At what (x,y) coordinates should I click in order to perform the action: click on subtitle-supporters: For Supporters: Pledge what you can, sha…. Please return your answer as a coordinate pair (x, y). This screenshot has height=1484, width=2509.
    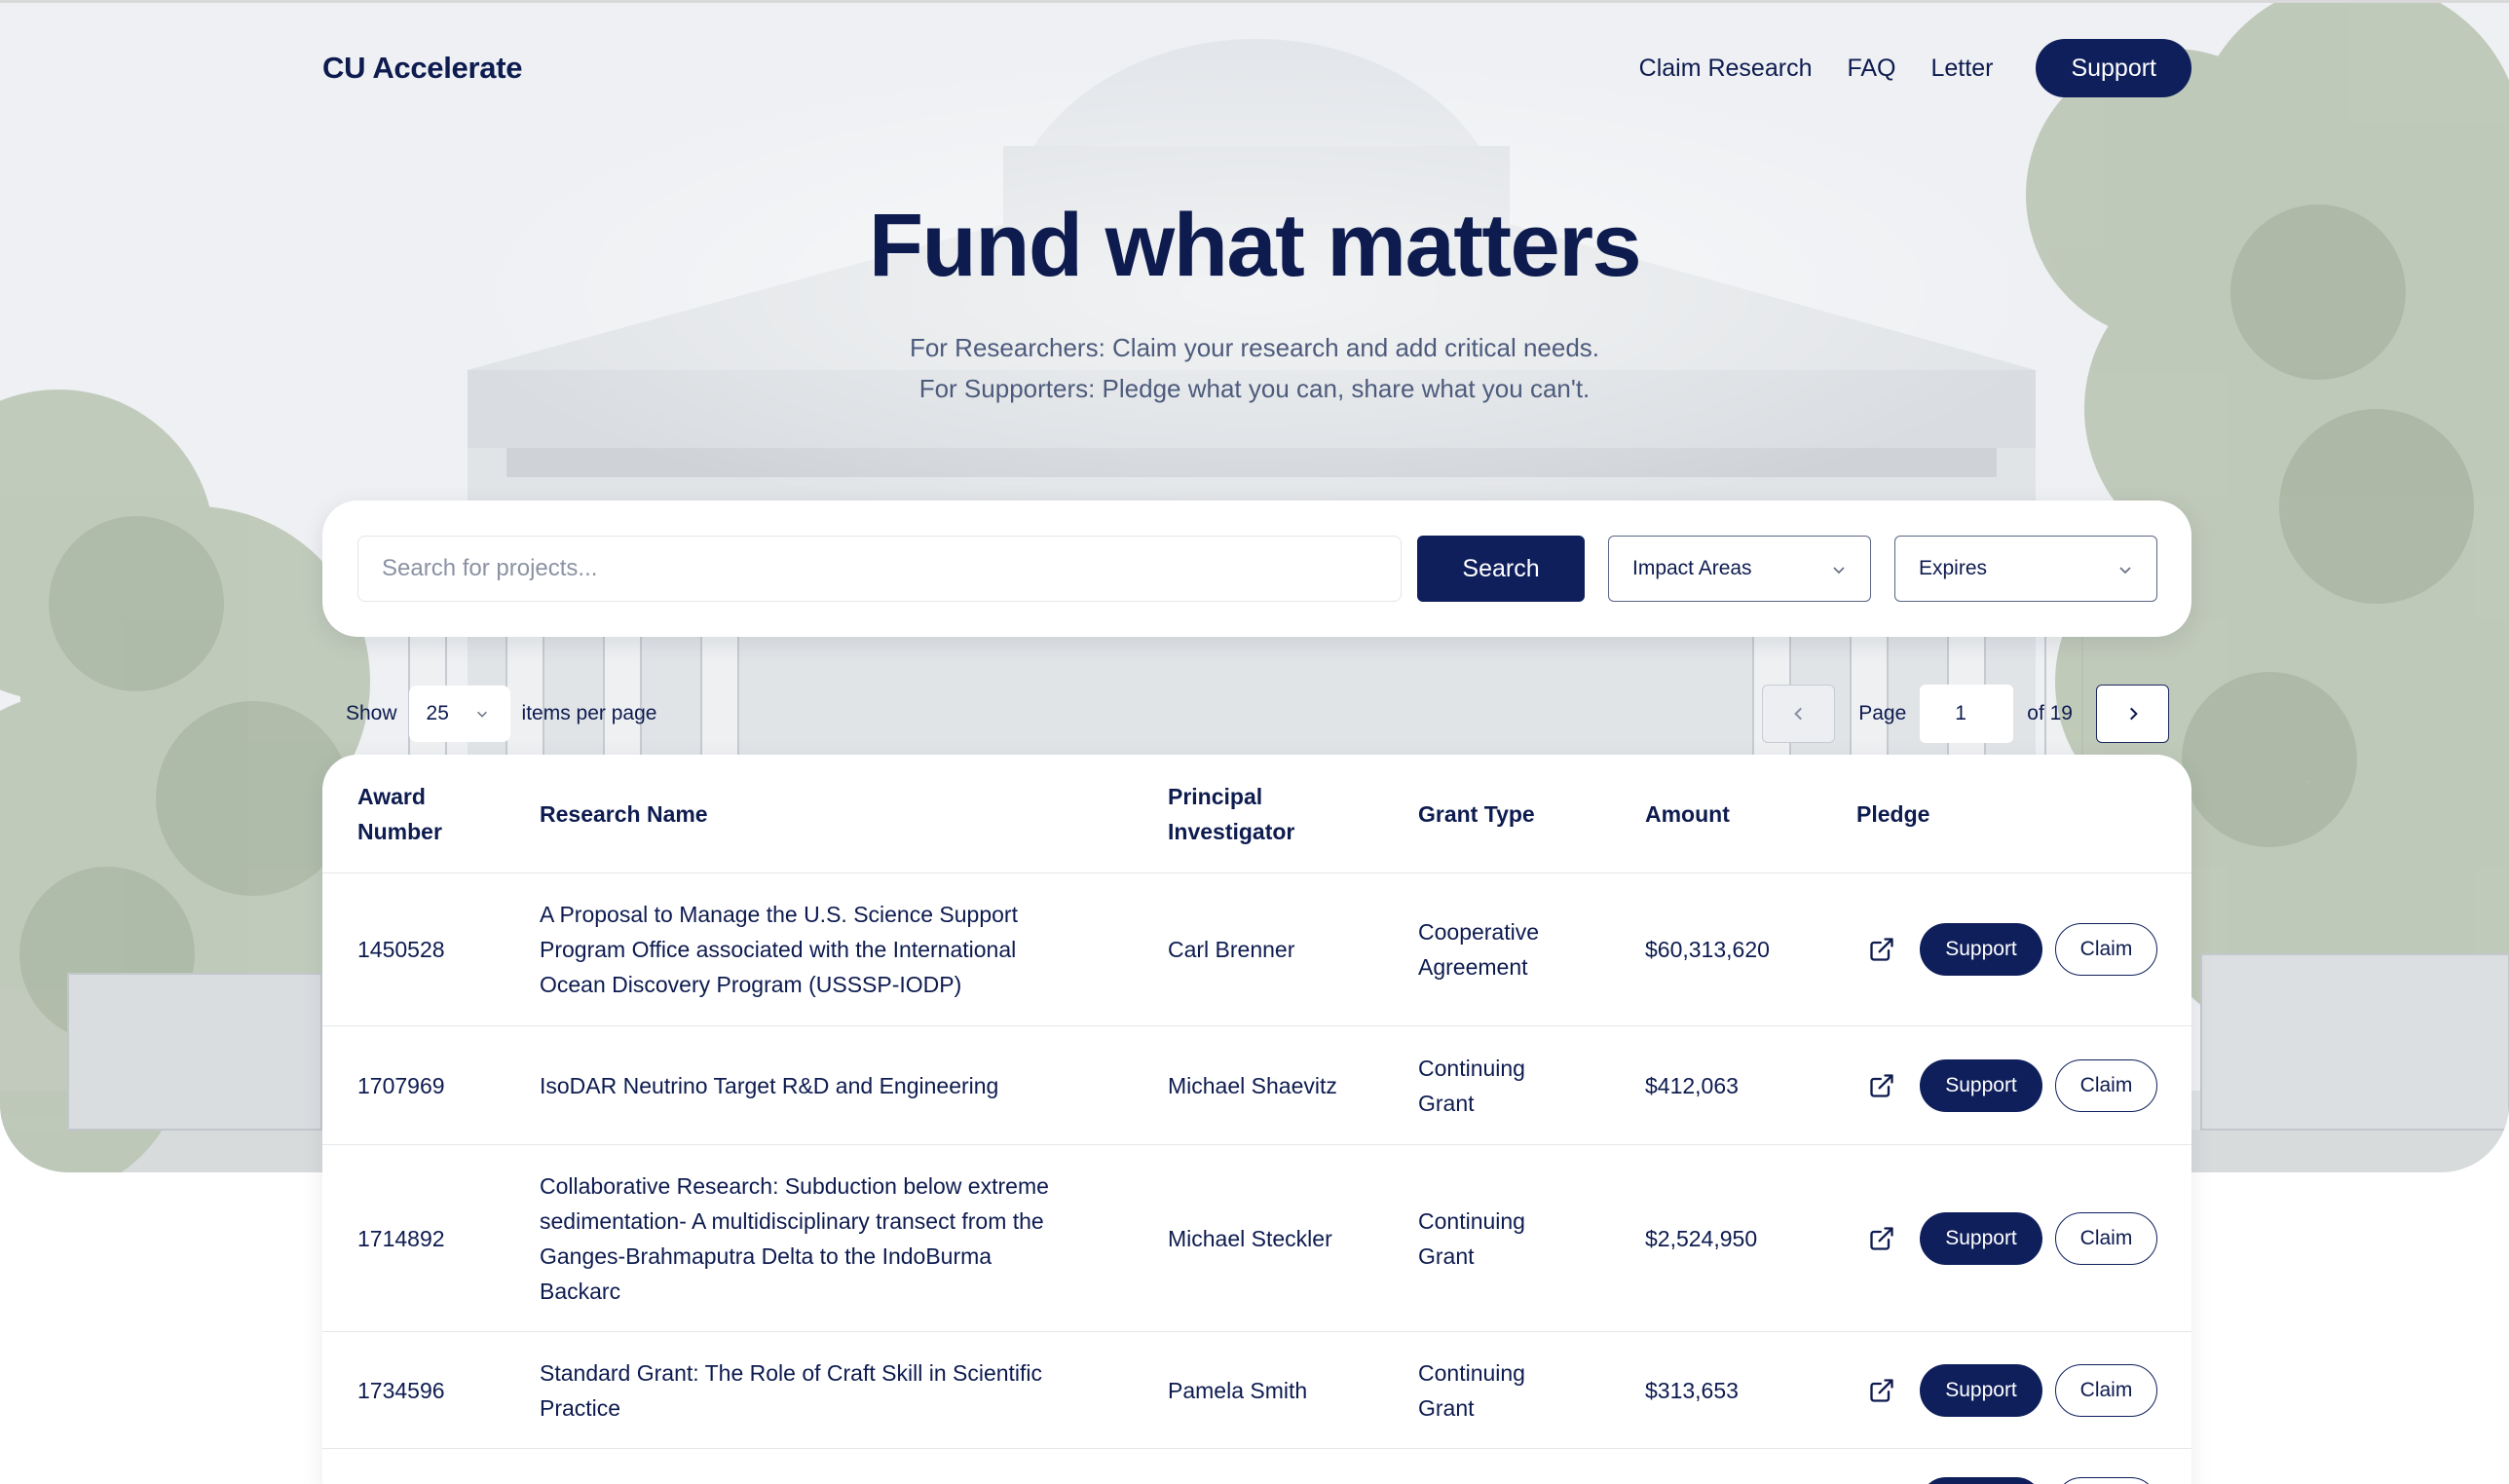
    Looking at the image, I should click on (1254, 388).